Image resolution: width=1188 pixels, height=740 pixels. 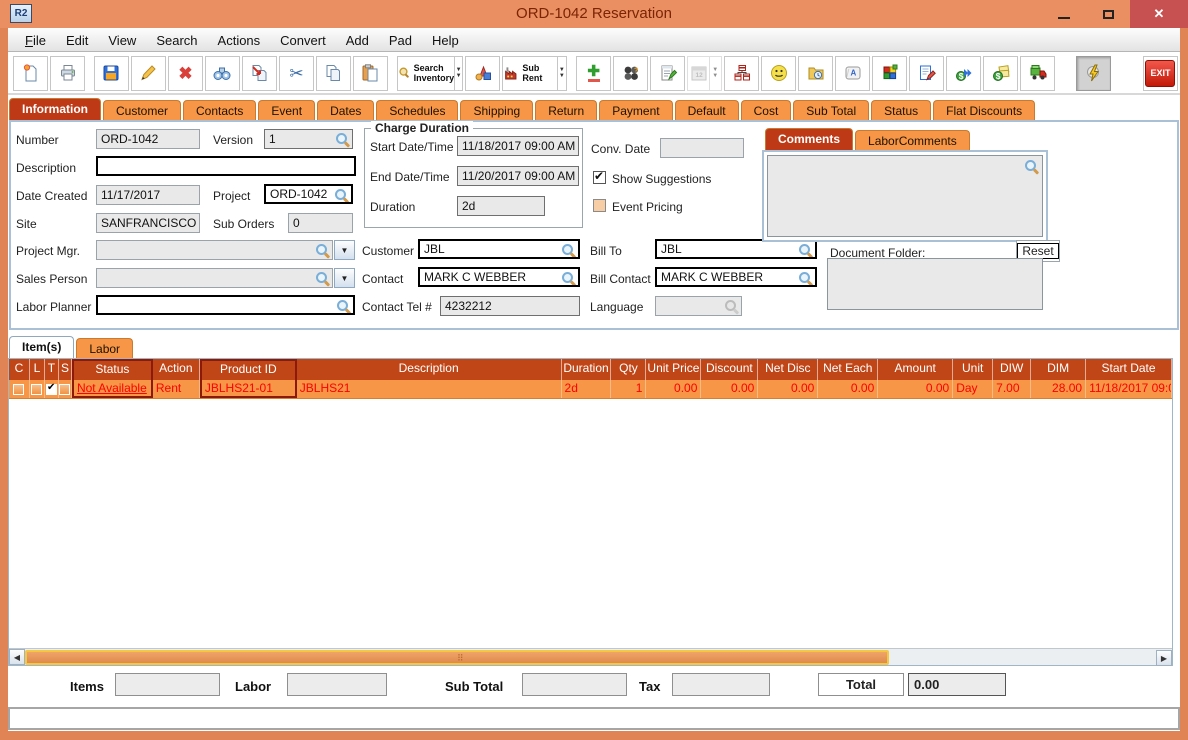 What do you see at coordinates (599, 205) in the screenshot?
I see `event-pricing-checkbox` at bounding box center [599, 205].